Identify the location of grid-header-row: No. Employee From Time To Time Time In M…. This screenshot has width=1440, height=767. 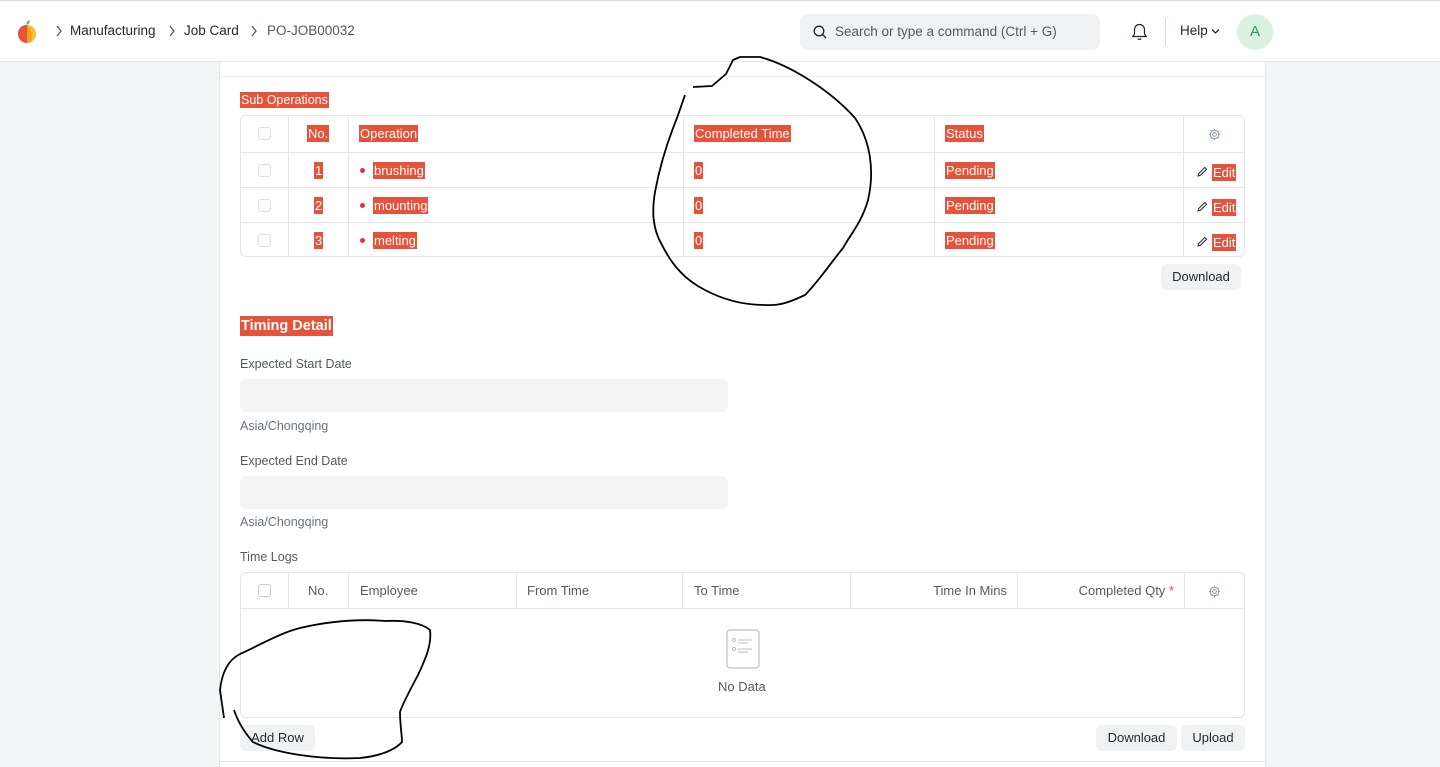
(742, 591).